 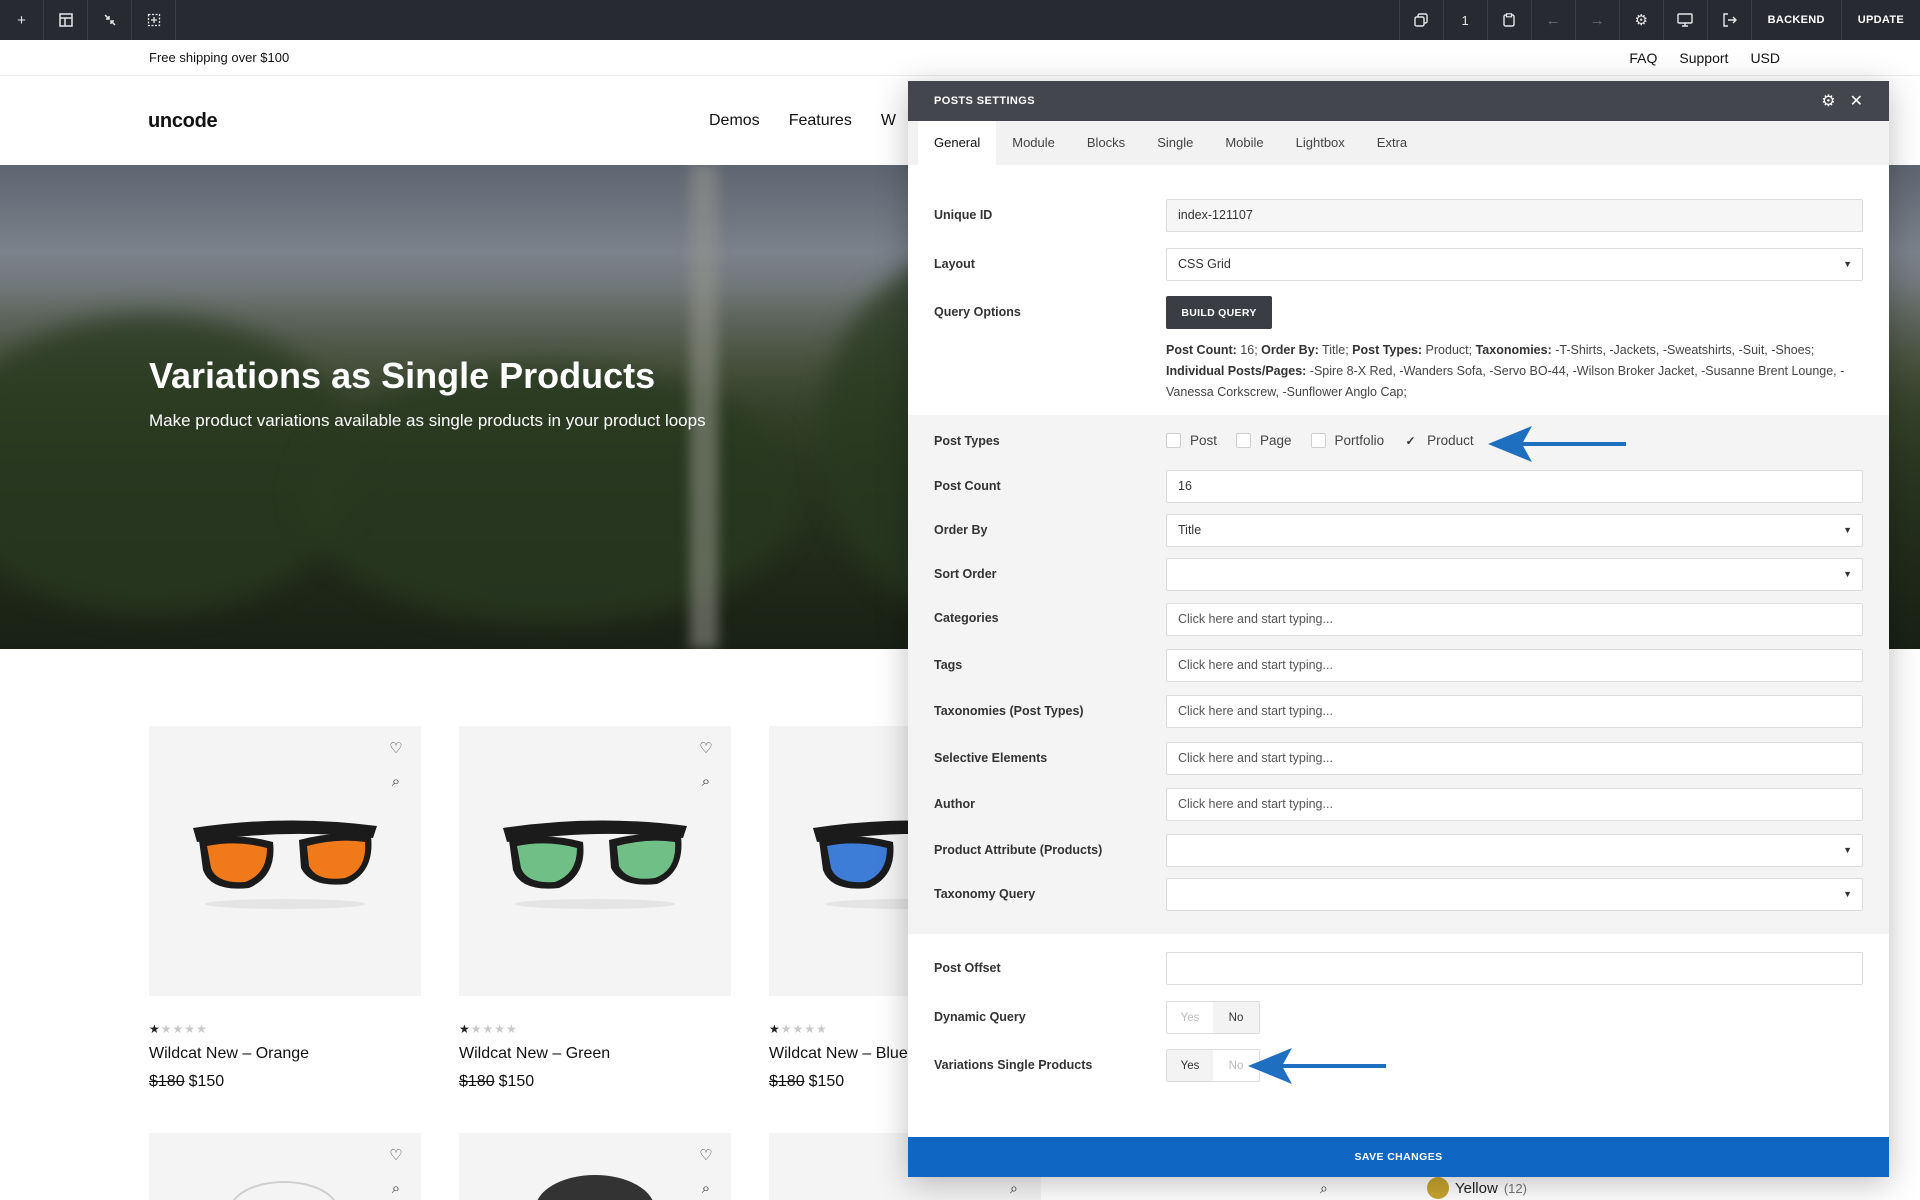 I want to click on collapse-icon, so click(x=110, y=20).